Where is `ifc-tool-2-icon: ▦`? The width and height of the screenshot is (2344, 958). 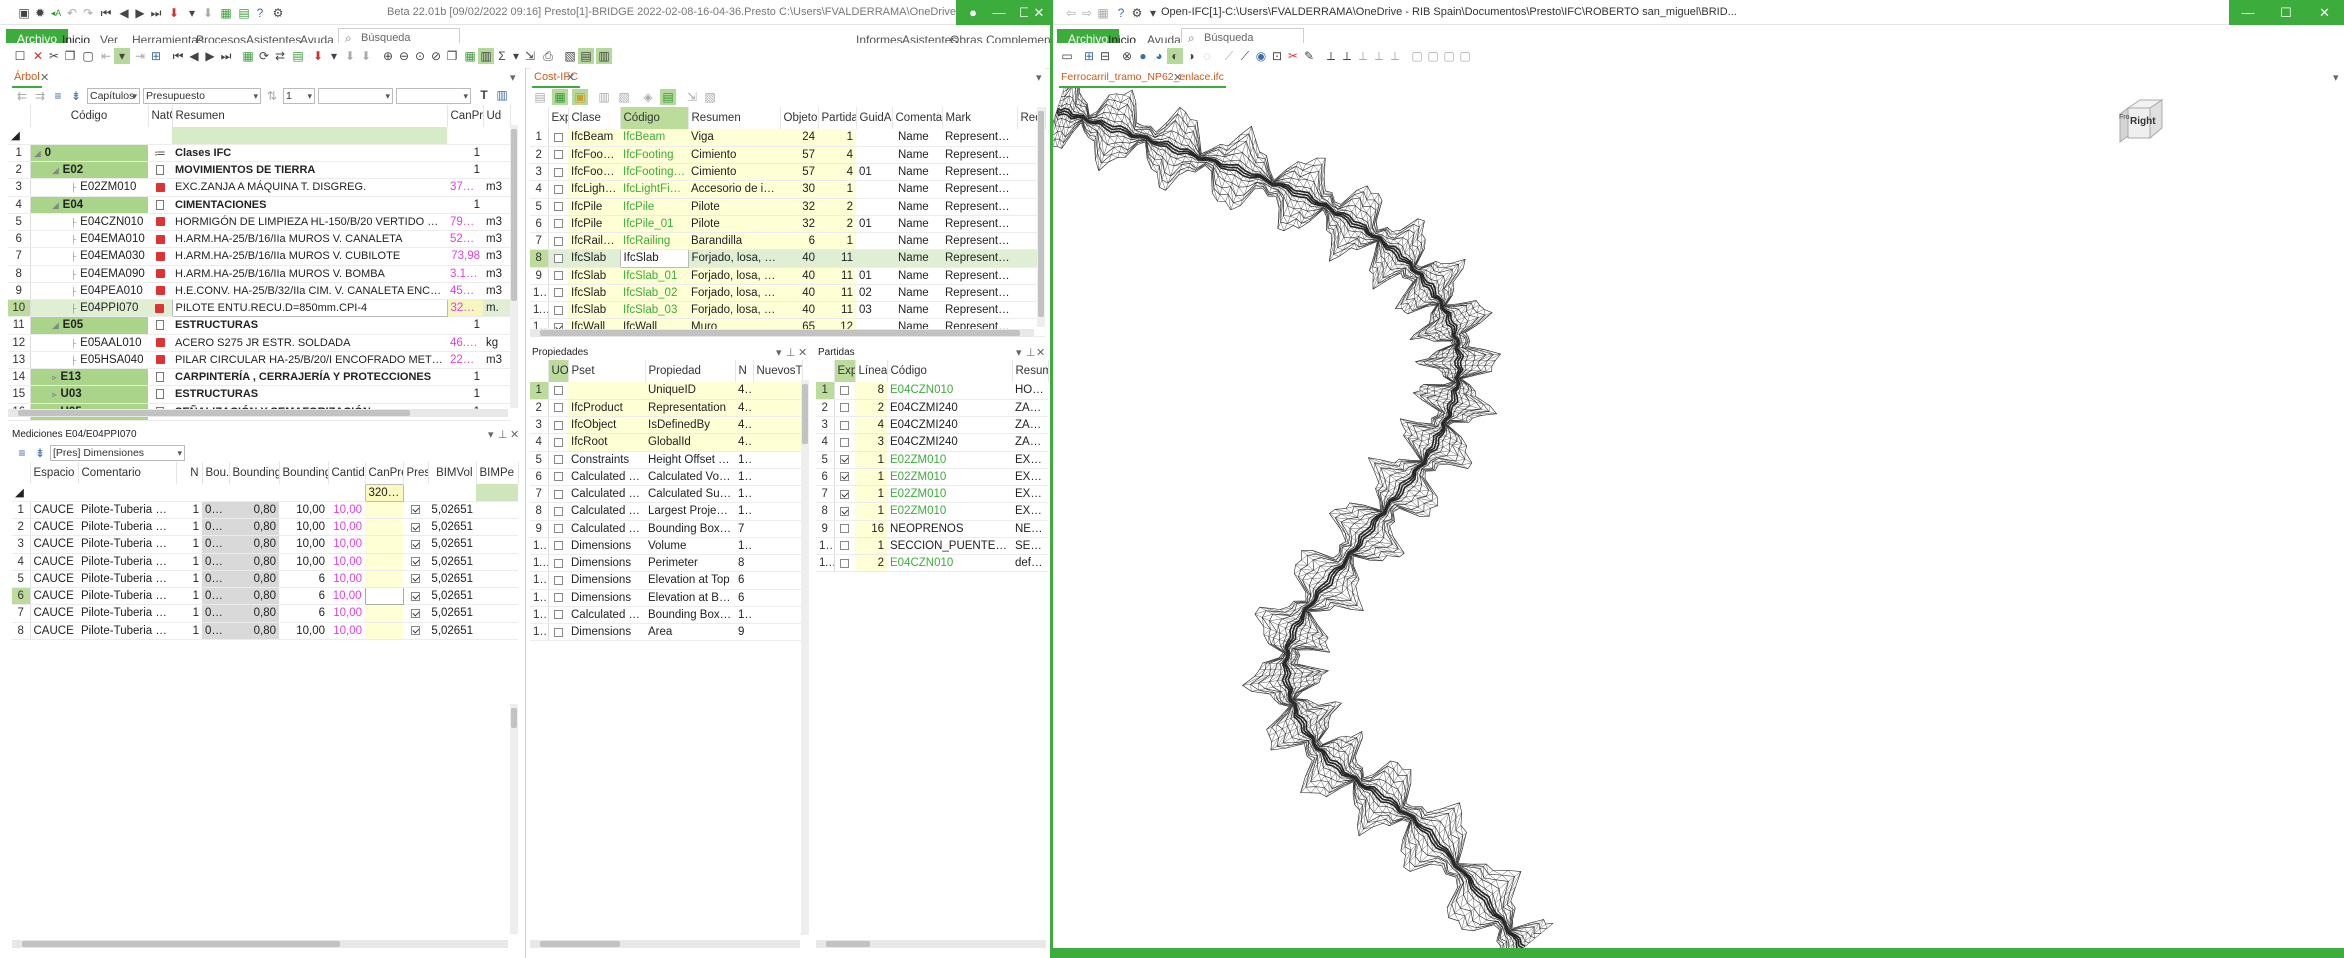 ifc-tool-2-icon: ▦ is located at coordinates (560, 97).